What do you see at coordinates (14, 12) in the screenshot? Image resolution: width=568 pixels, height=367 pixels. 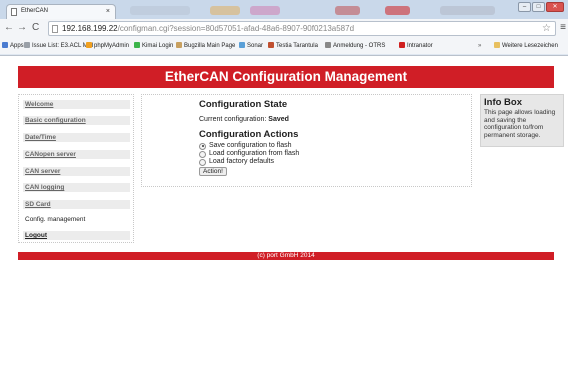 I see `page-icon` at bounding box center [14, 12].